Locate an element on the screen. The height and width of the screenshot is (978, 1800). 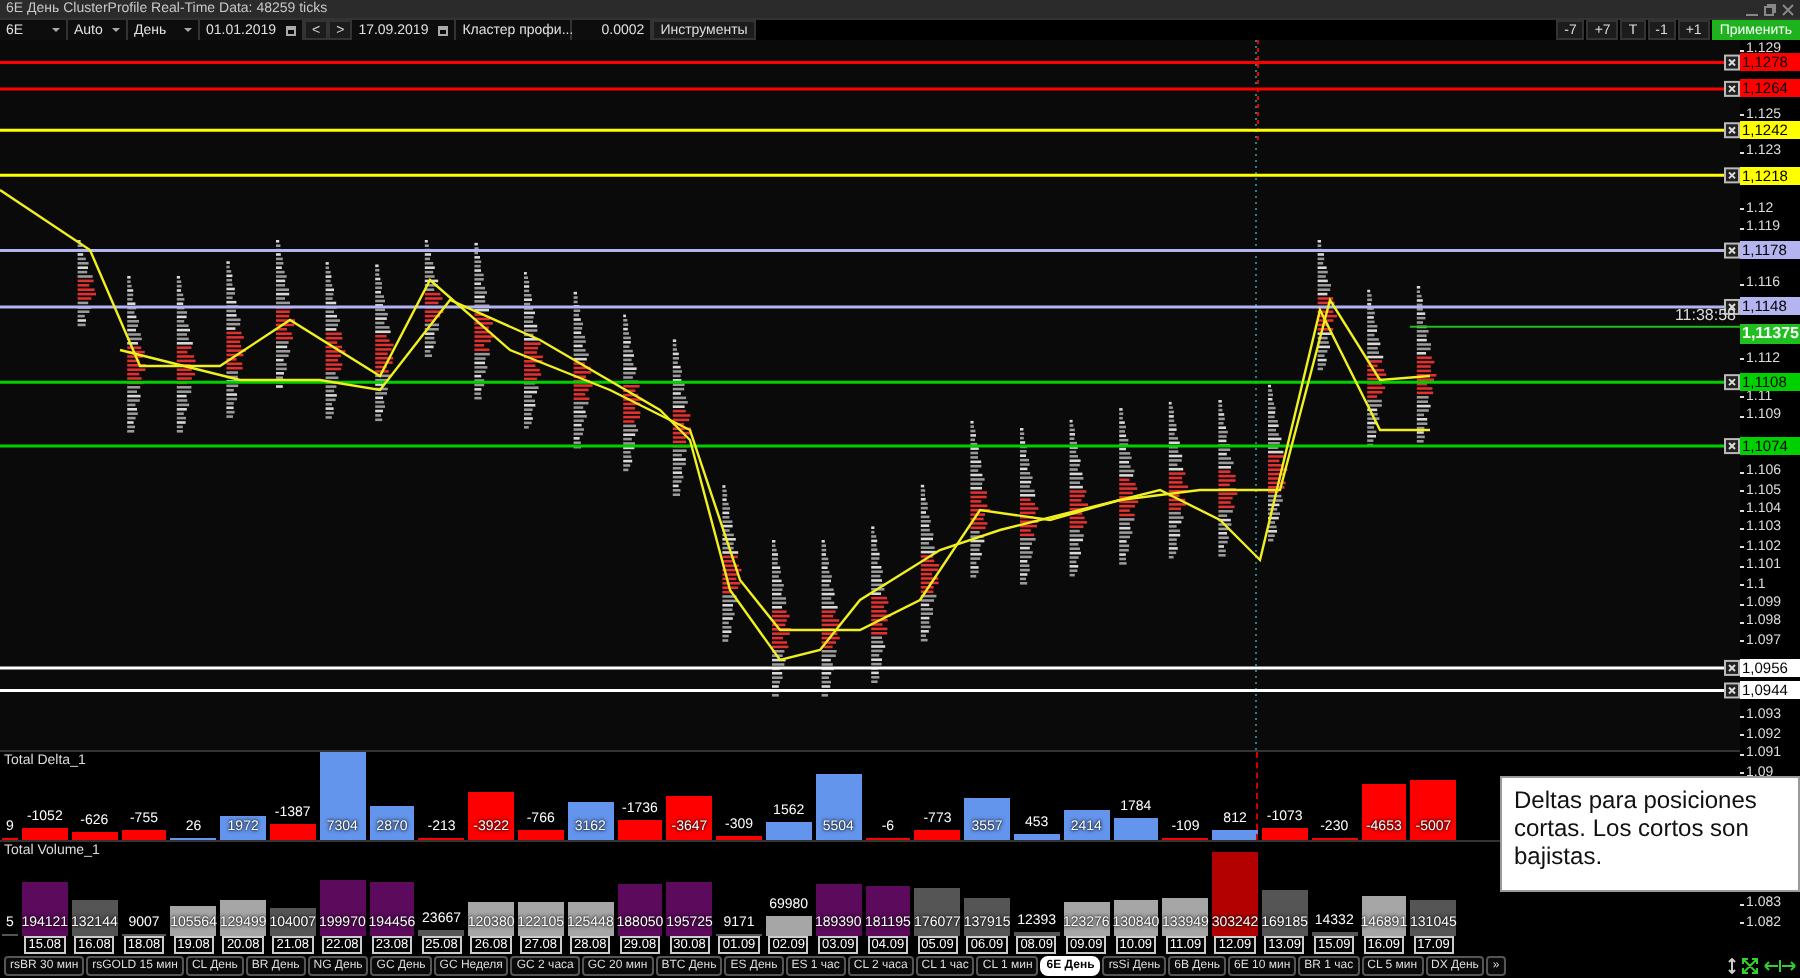
note-text: Deltas para posiciones cortas. Los cortos son bajistas. is located at coordinates (1636, 828).